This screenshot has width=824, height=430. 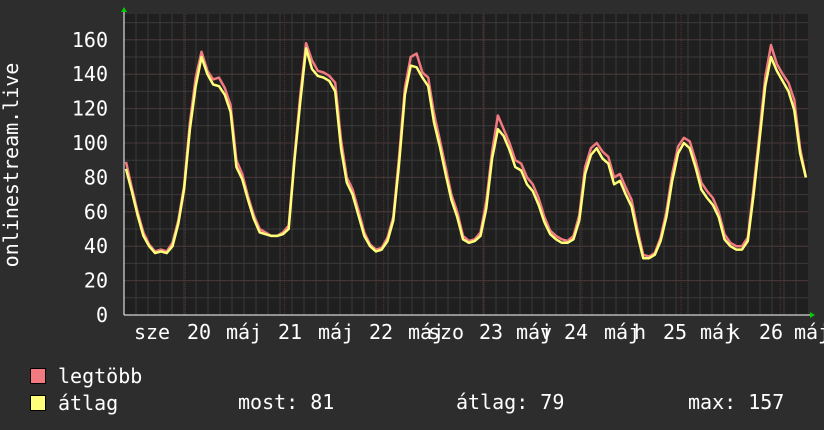 What do you see at coordinates (90, 143) in the screenshot?
I see `y-tick-label: 100` at bounding box center [90, 143].